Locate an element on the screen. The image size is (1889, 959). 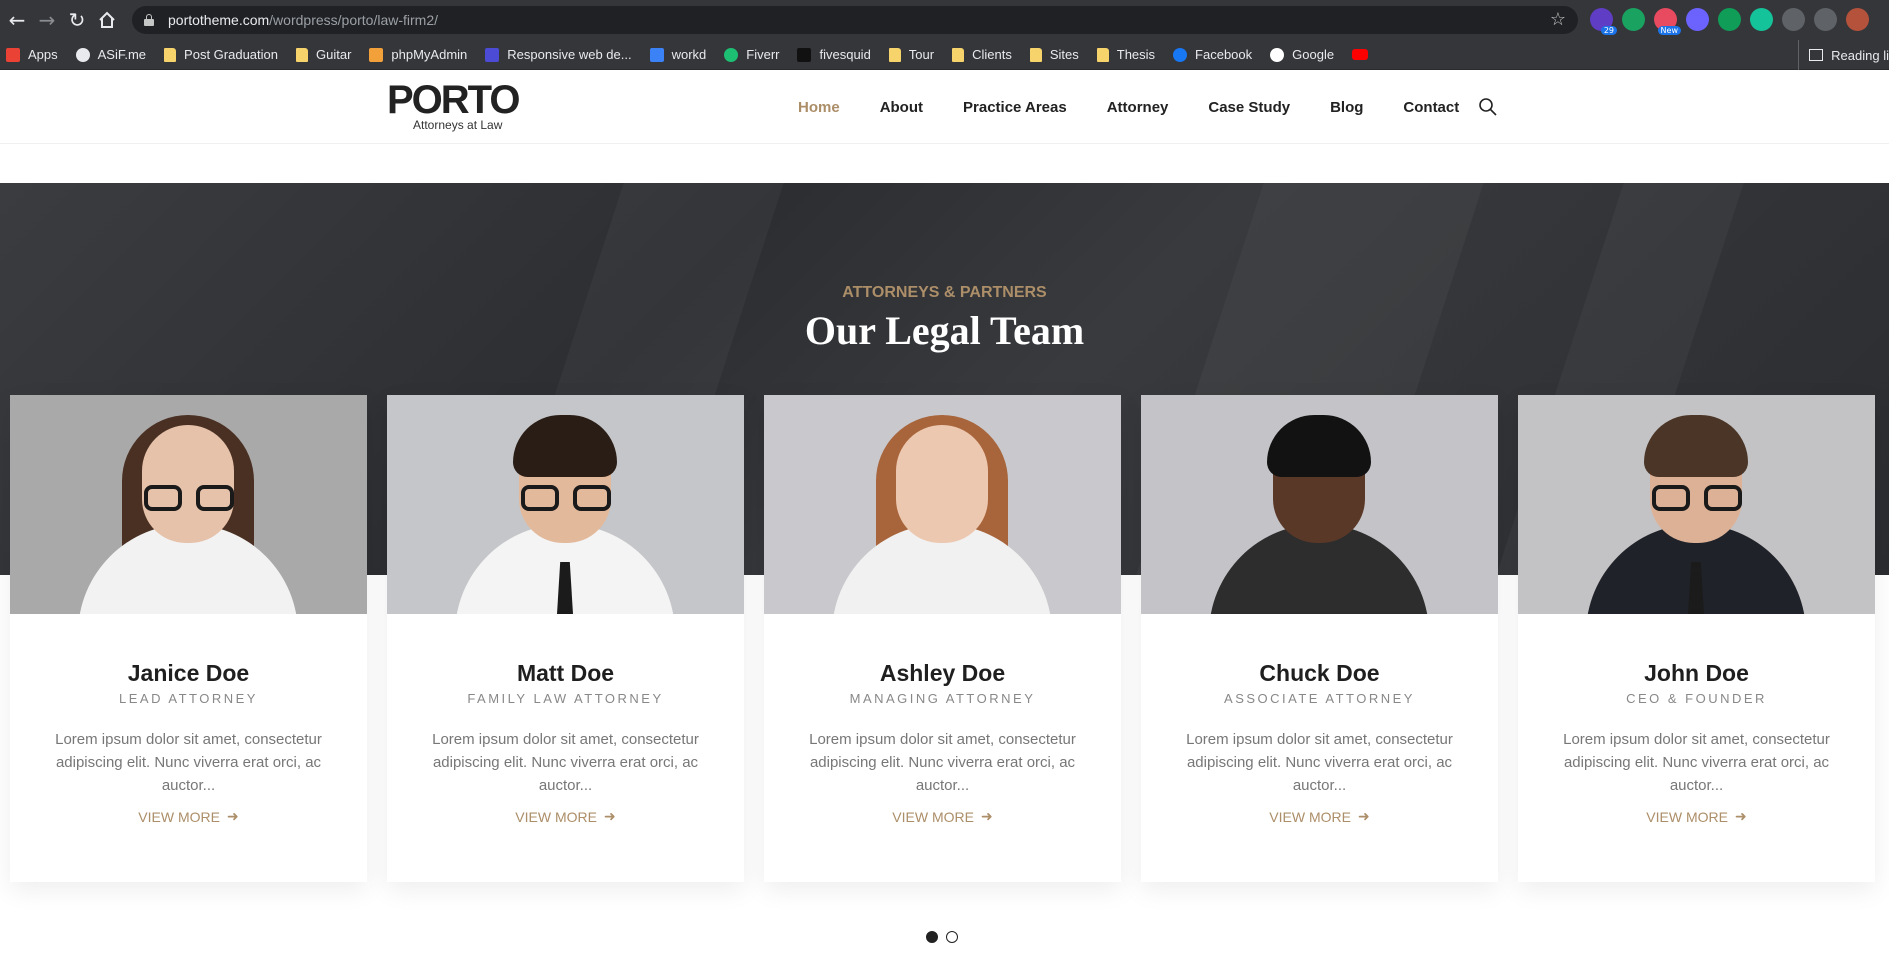
bookmark-label: ASiF.me is located at coordinates (122, 54).